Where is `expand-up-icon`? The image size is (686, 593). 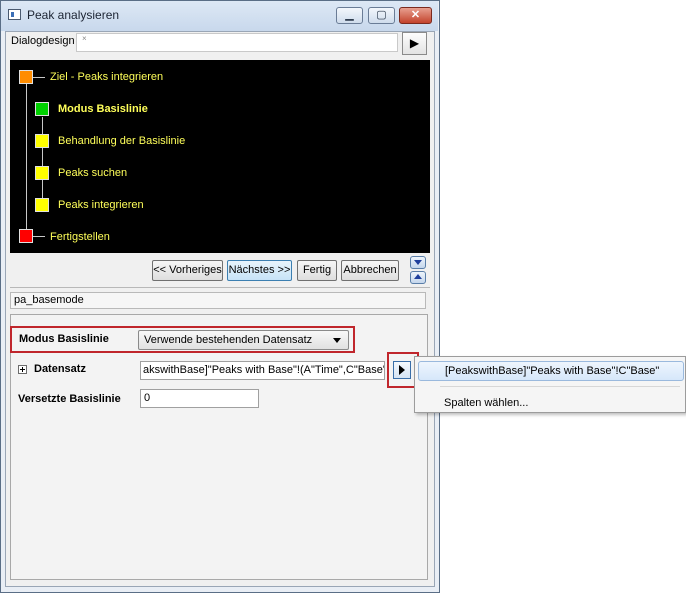 expand-up-icon is located at coordinates (418, 277).